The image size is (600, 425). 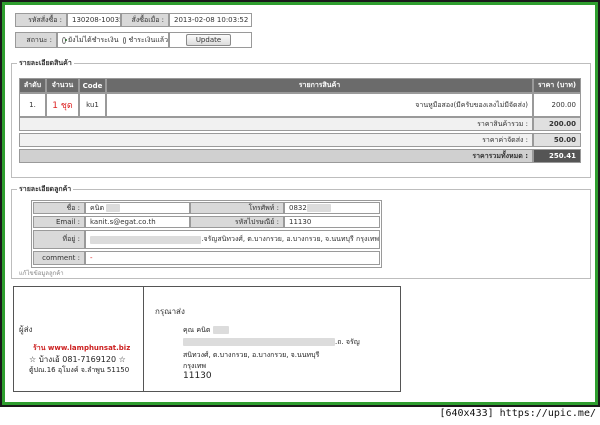 I want to click on status-options: ยังไม่ได้ชำระเงิน ชำระเงินแล้ว, so click(x=113, y=40).